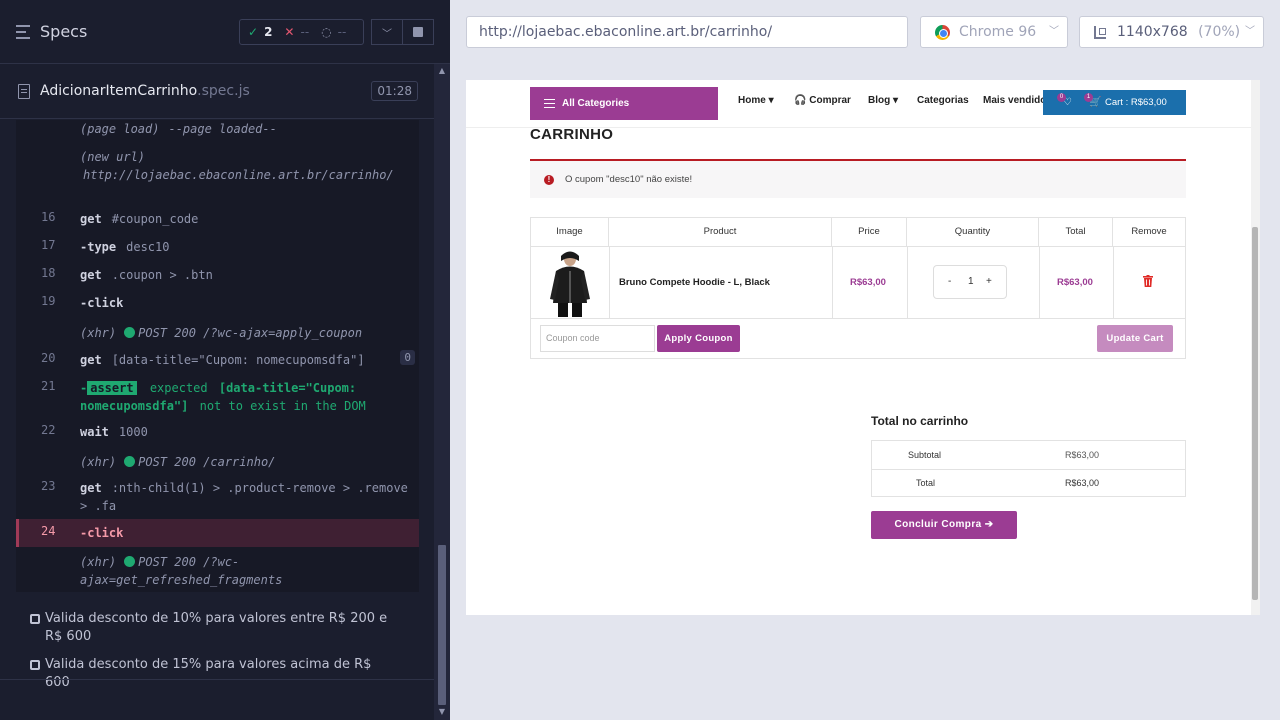 This screenshot has width=1280, height=720. I want to click on quantity-stepper: - 1 +, so click(970, 282).